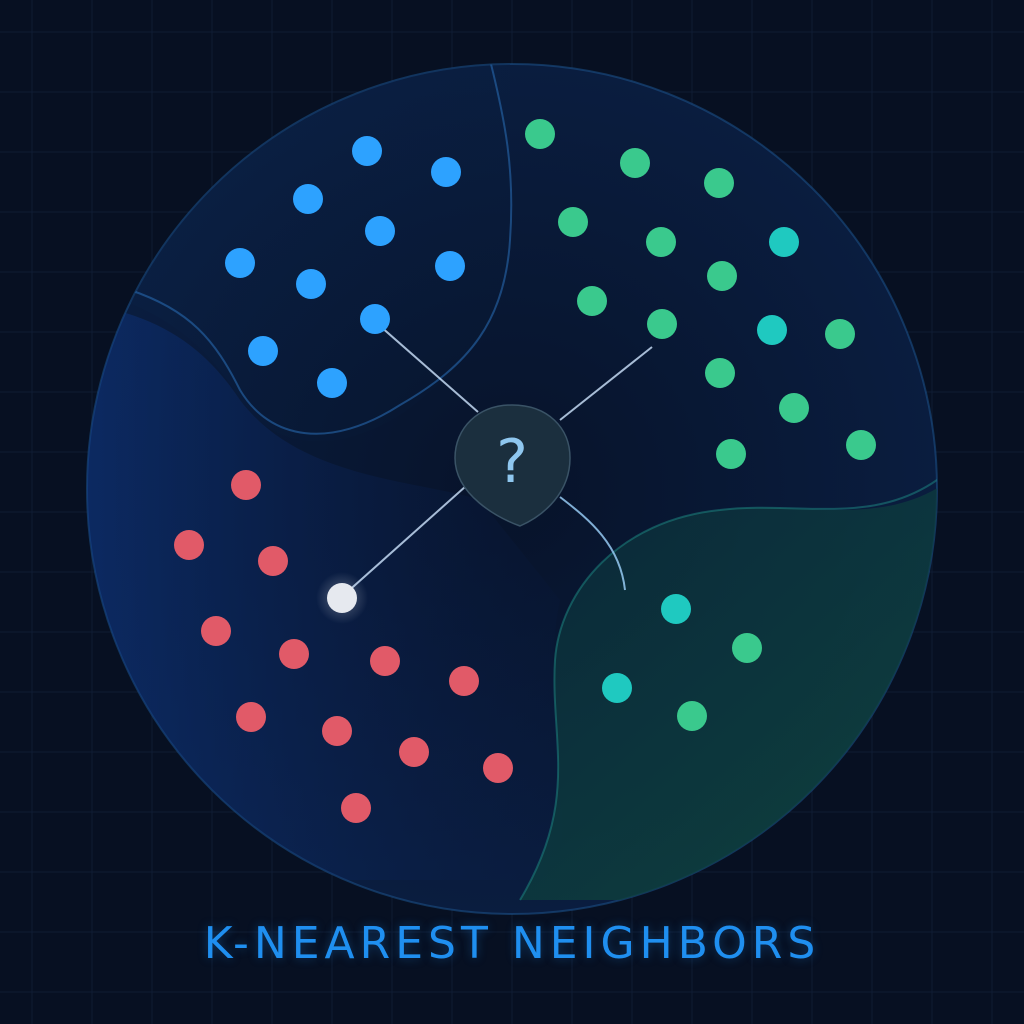  I want to click on highlighted-neighbor, so click(342, 598).